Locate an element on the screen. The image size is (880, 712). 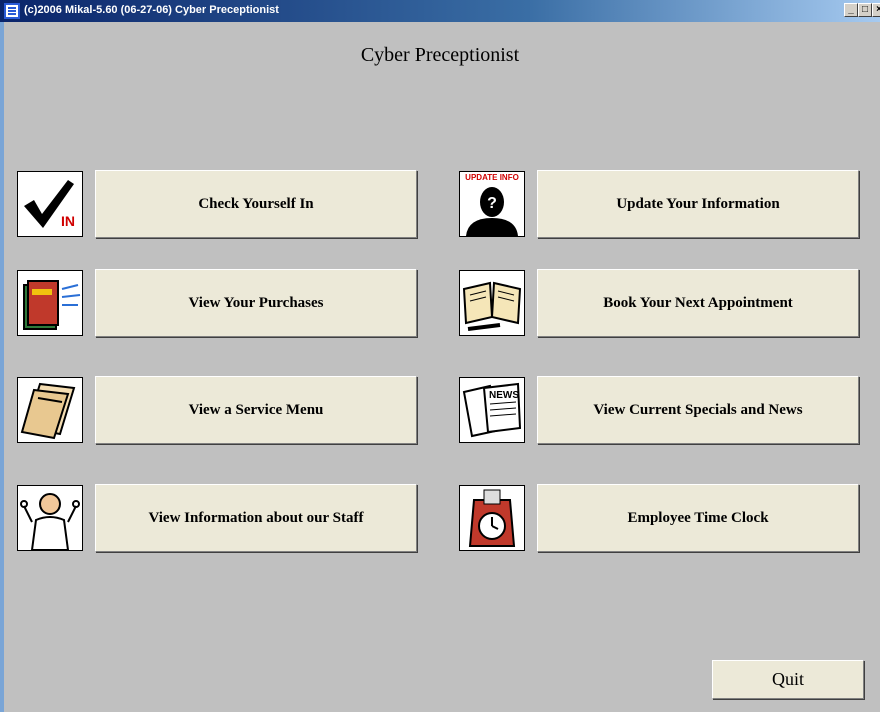
specials-button: View Current Specials and News is located at coordinates (698, 410).